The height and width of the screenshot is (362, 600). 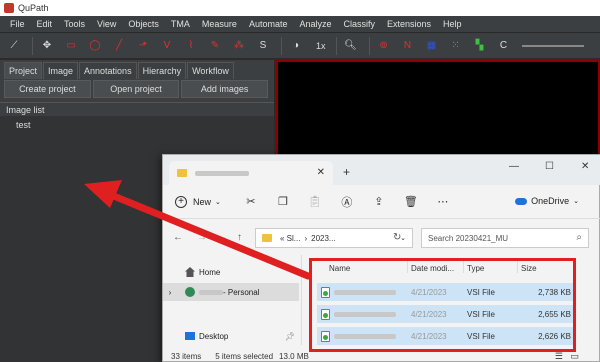 I want to click on arrow-tool-icon: ⬏, so click(x=143, y=46).